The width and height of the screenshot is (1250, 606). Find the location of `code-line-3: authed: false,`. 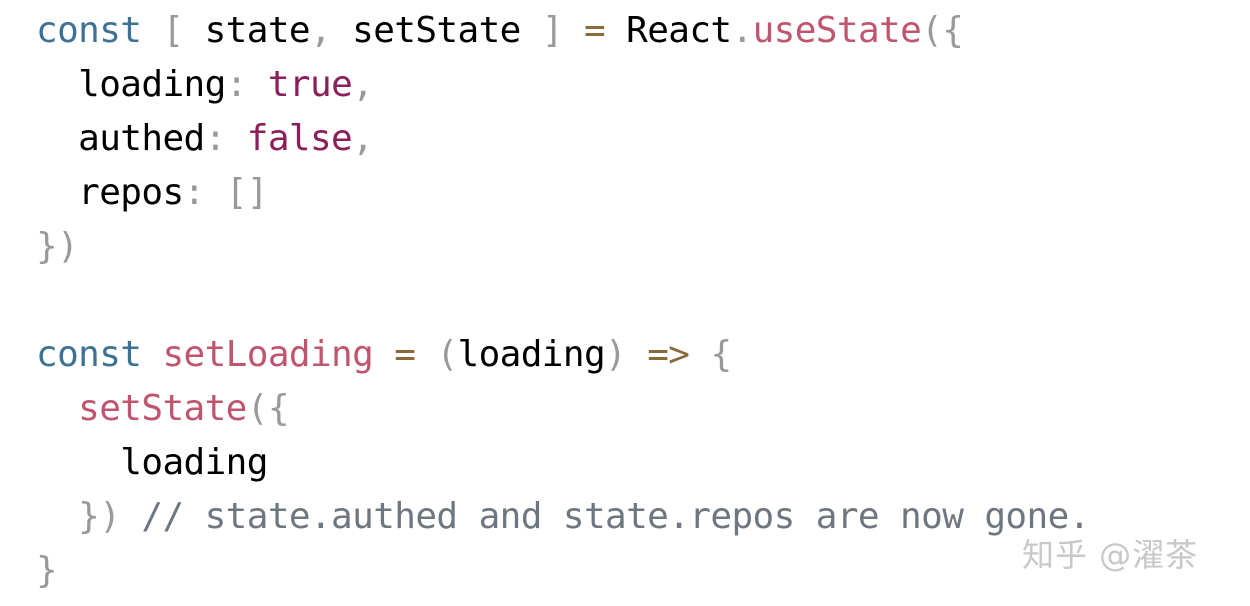

code-line-3: authed: false, is located at coordinates (563, 139).